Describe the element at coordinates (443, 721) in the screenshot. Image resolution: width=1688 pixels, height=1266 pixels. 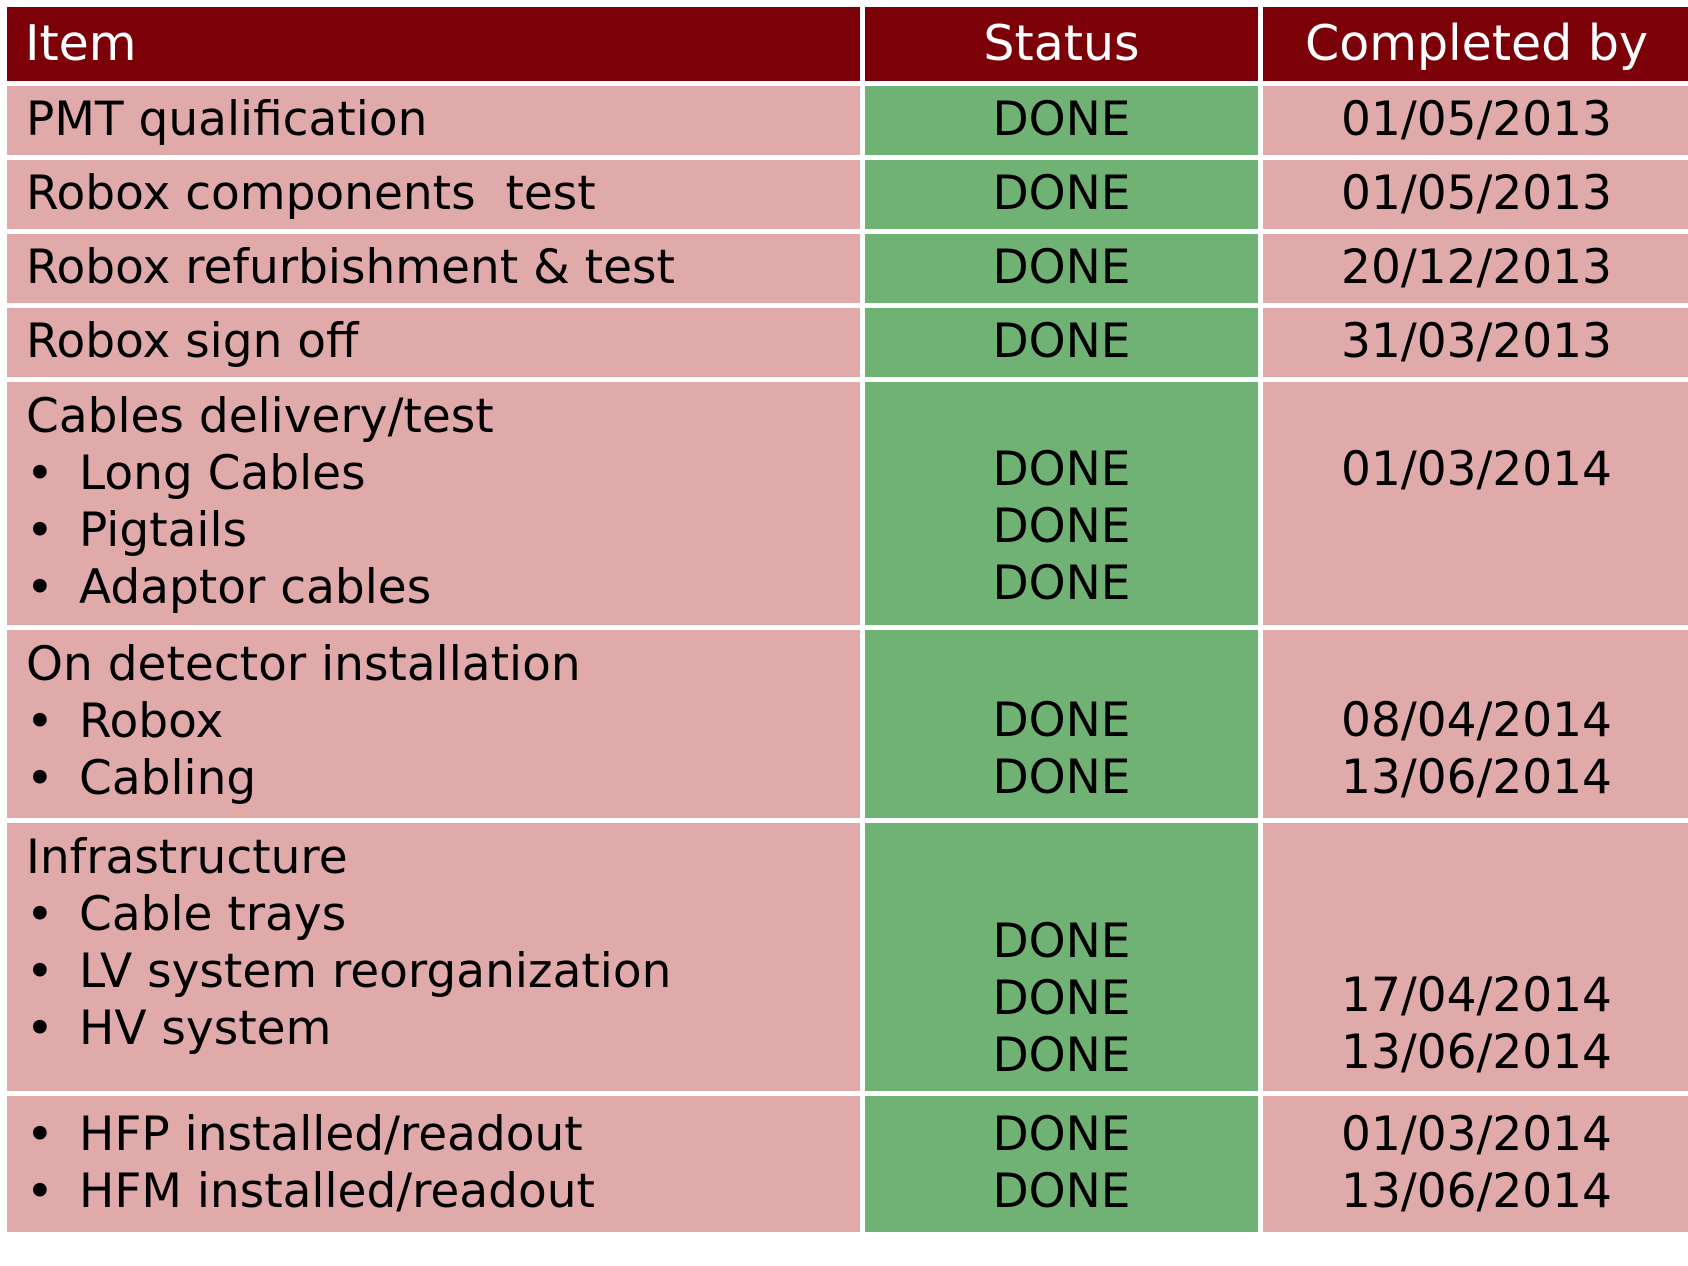
I see `bullet-item: • Robox` at that location.